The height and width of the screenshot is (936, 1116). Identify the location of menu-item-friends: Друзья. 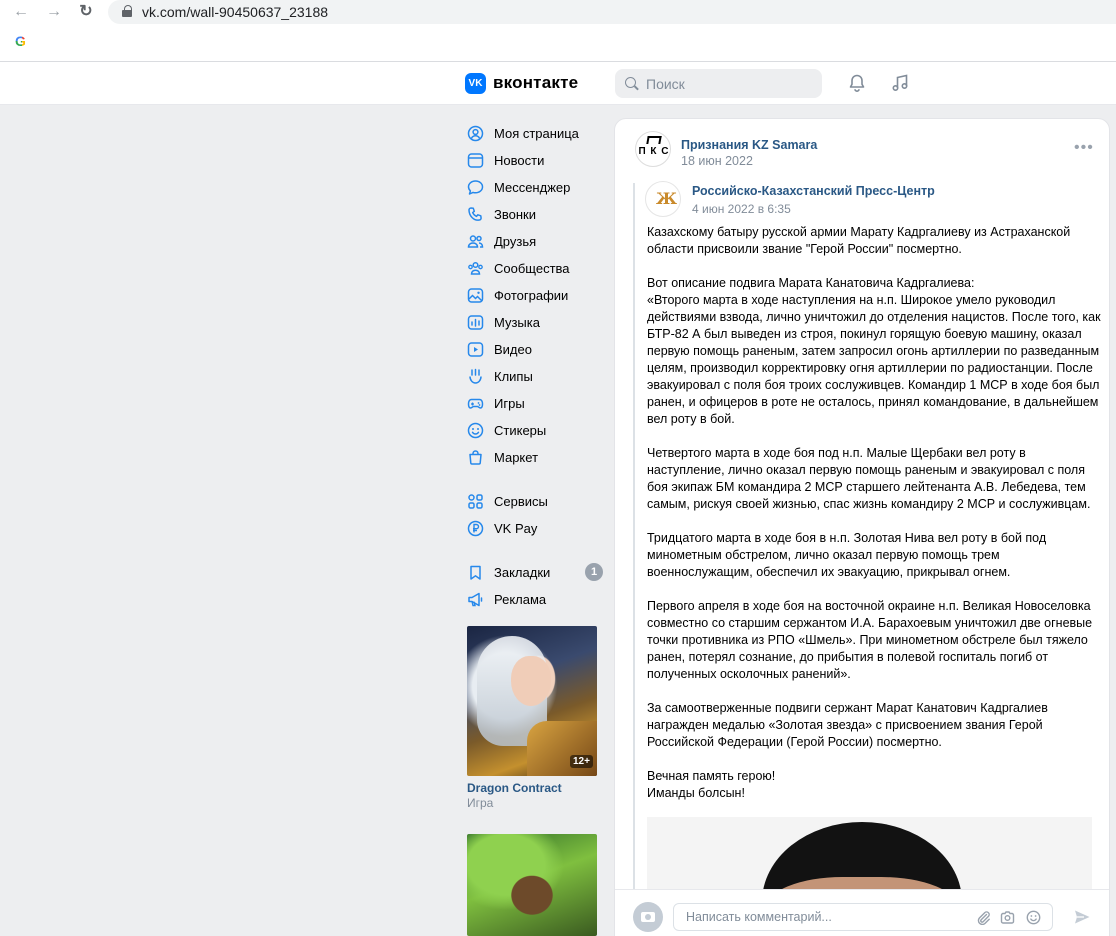
(537, 242).